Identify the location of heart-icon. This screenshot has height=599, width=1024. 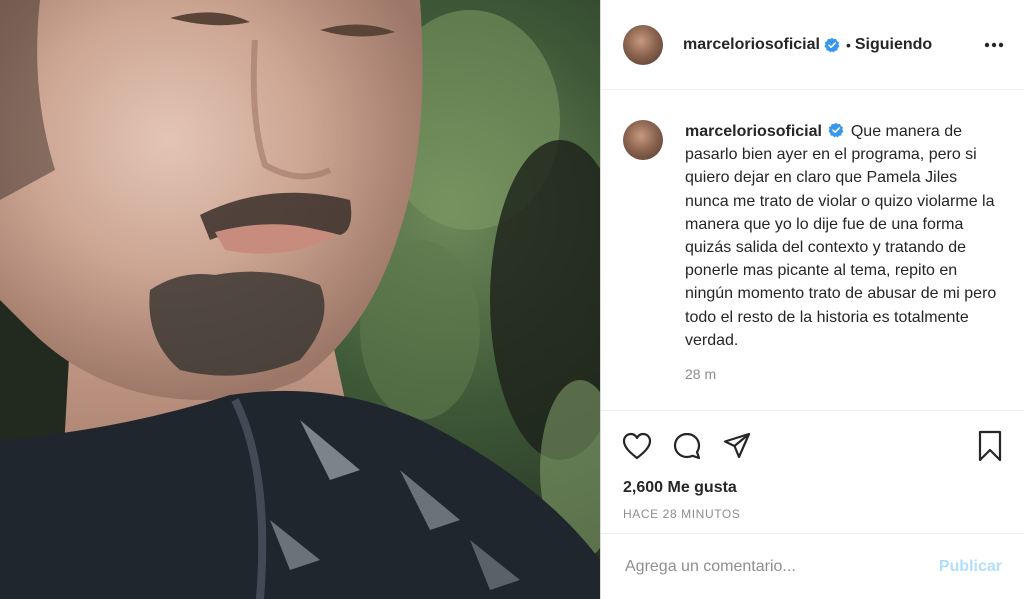
(637, 446).